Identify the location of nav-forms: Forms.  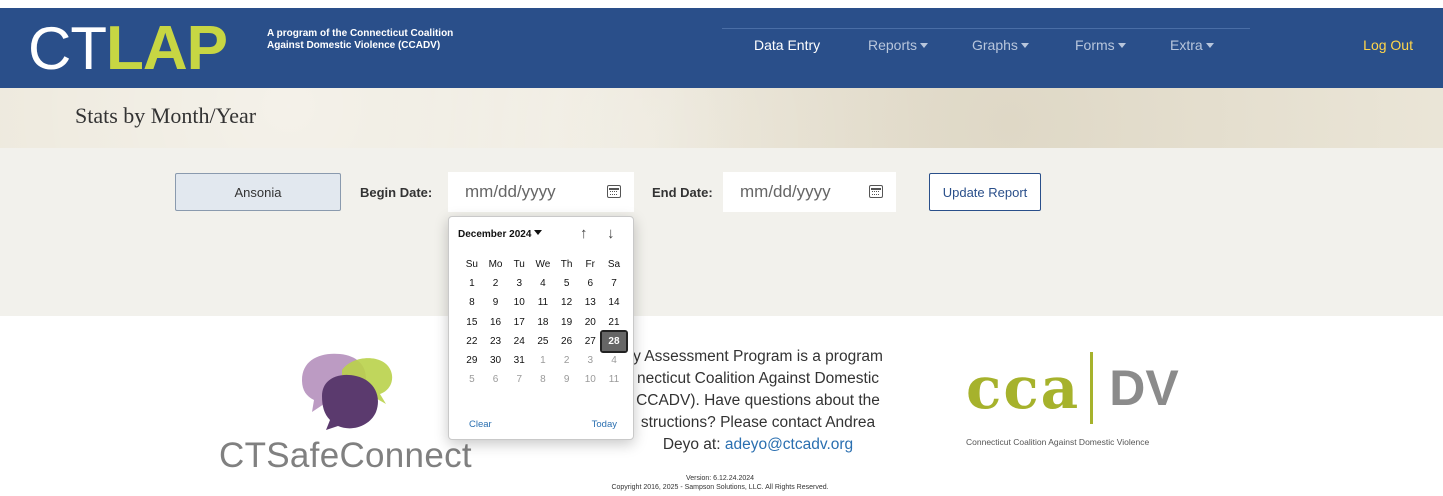
(1100, 45).